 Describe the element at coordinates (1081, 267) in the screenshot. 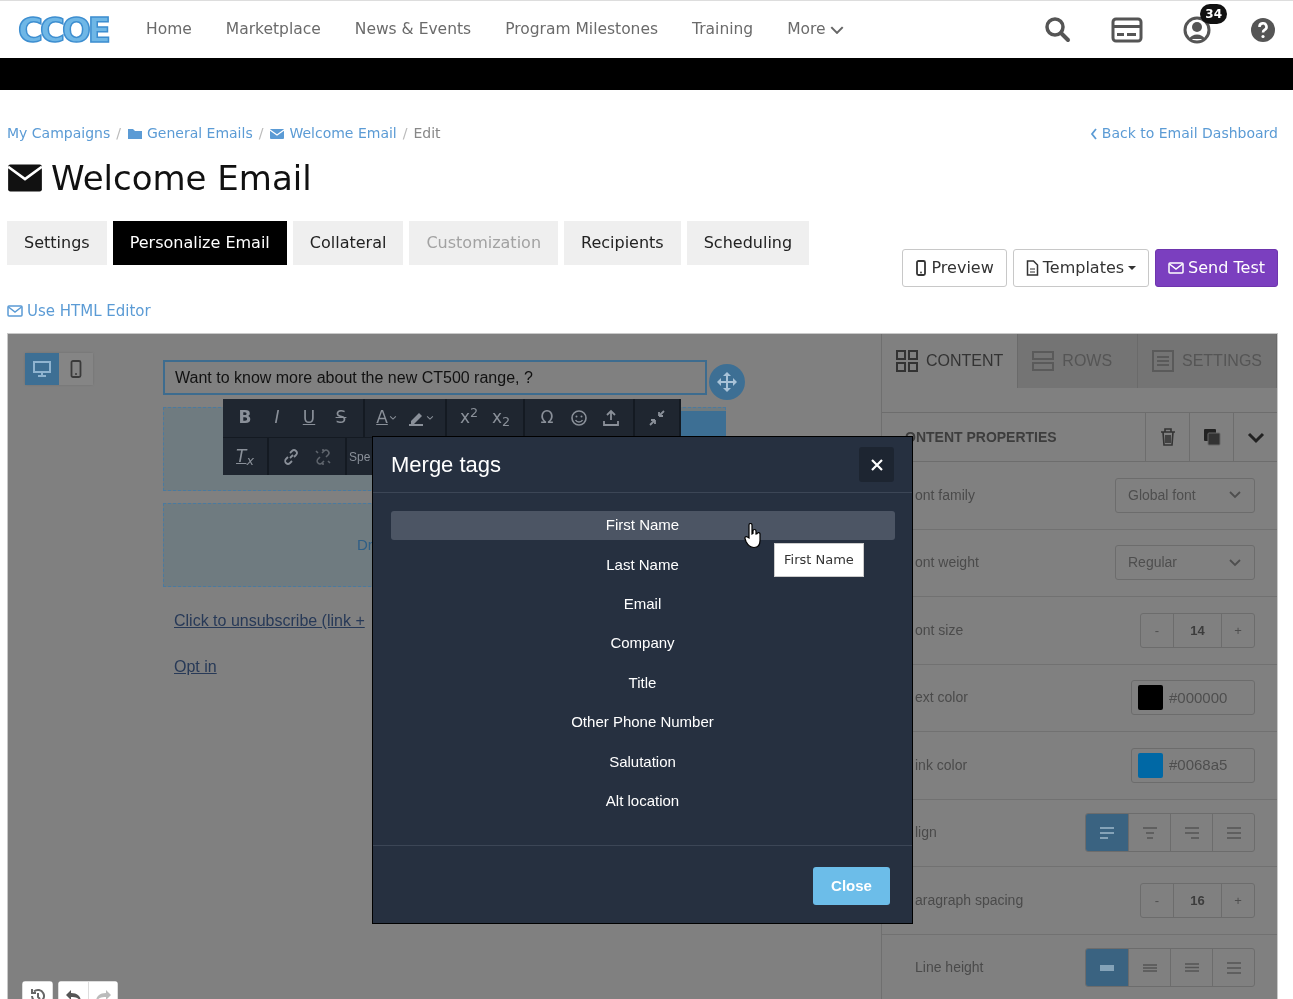

I see `templates-button: Templates` at that location.